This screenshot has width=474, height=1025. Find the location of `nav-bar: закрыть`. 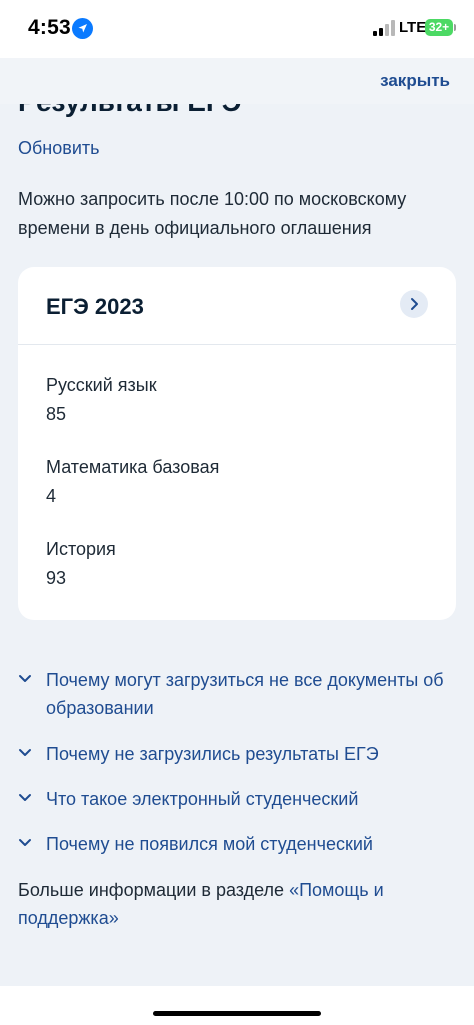

nav-bar: закрыть is located at coordinates (237, 81).